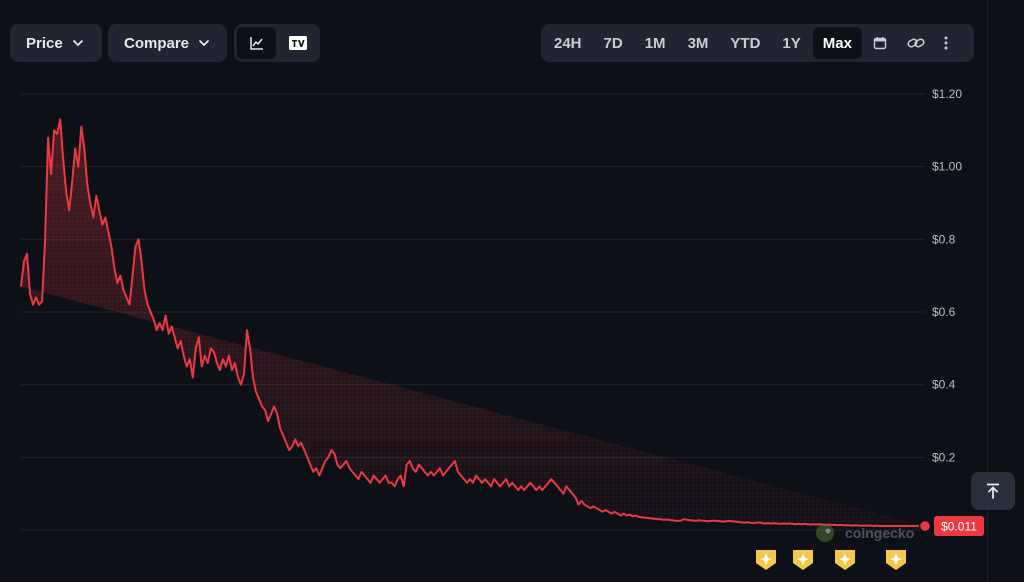 This screenshot has width=1024, height=582. Describe the element at coordinates (947, 167) in the screenshot. I see `y-tick-label: $1.00` at that location.